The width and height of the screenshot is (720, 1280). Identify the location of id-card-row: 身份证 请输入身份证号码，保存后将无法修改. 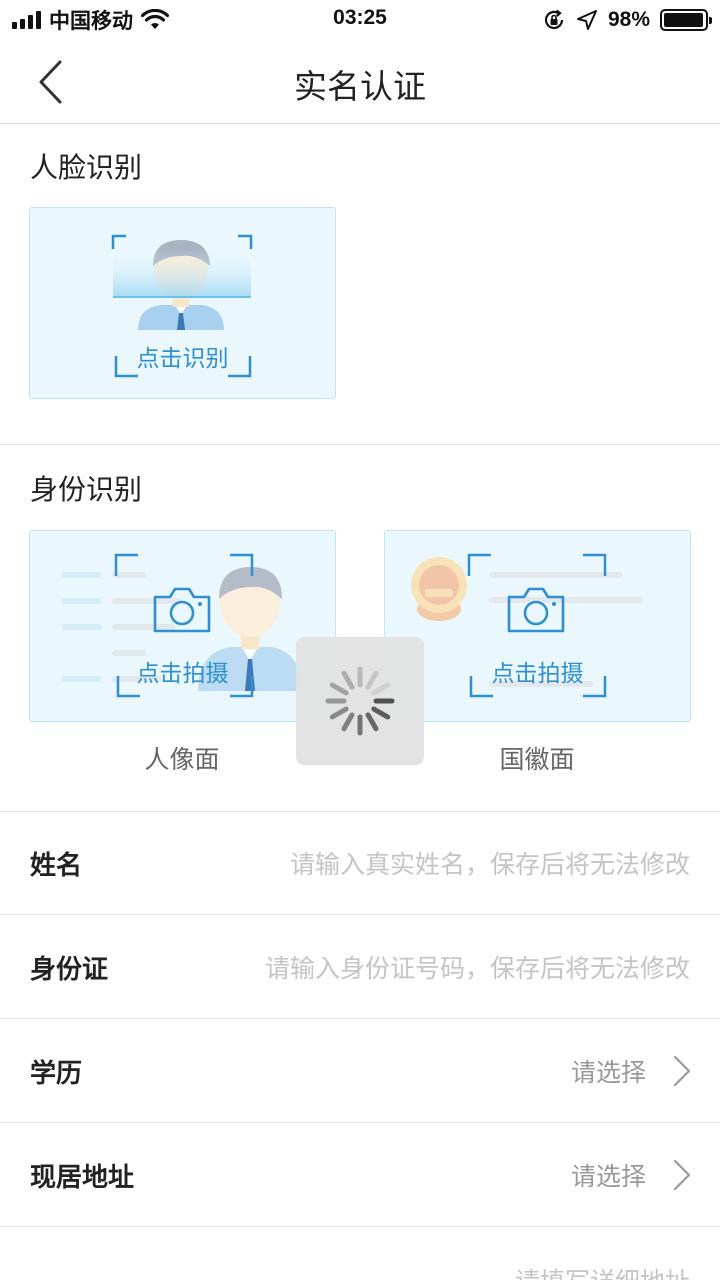
(360, 967).